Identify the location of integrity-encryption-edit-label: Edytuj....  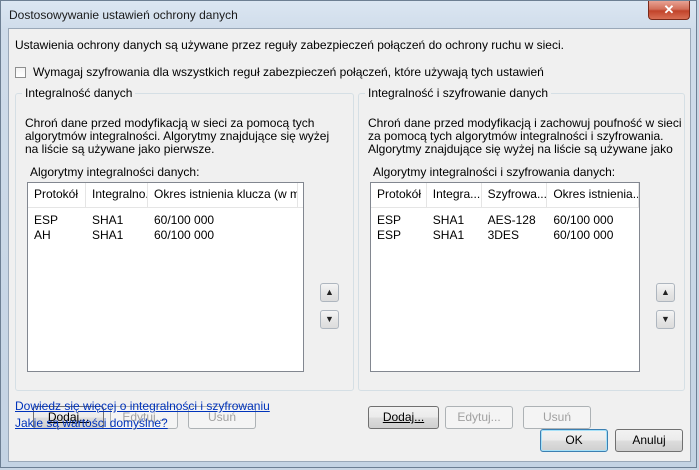
(479, 417).